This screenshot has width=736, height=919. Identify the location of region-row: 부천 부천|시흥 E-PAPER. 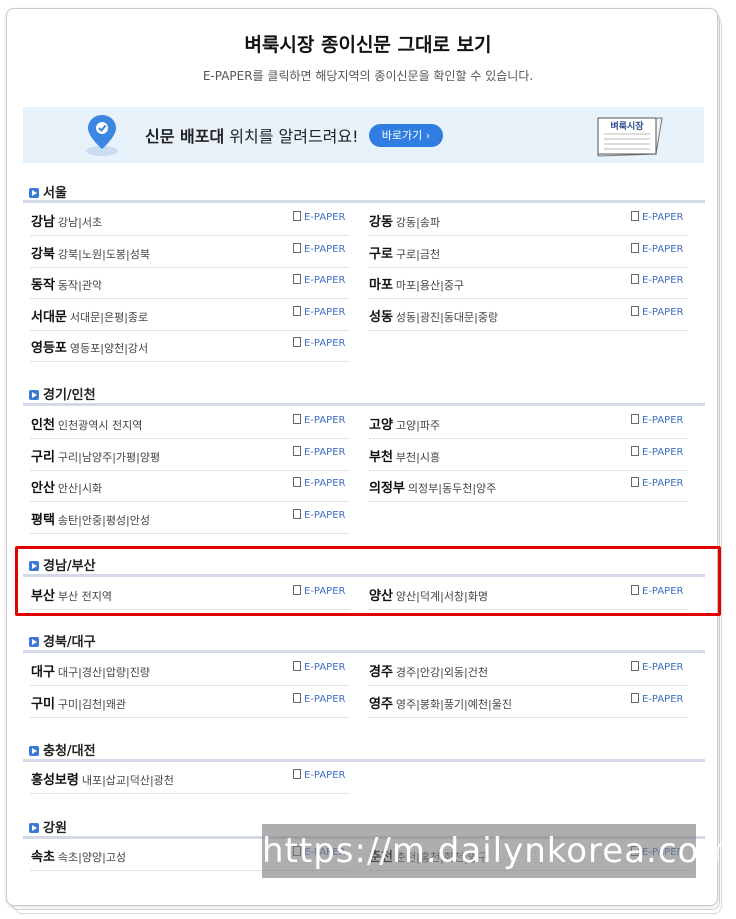
(528, 458).